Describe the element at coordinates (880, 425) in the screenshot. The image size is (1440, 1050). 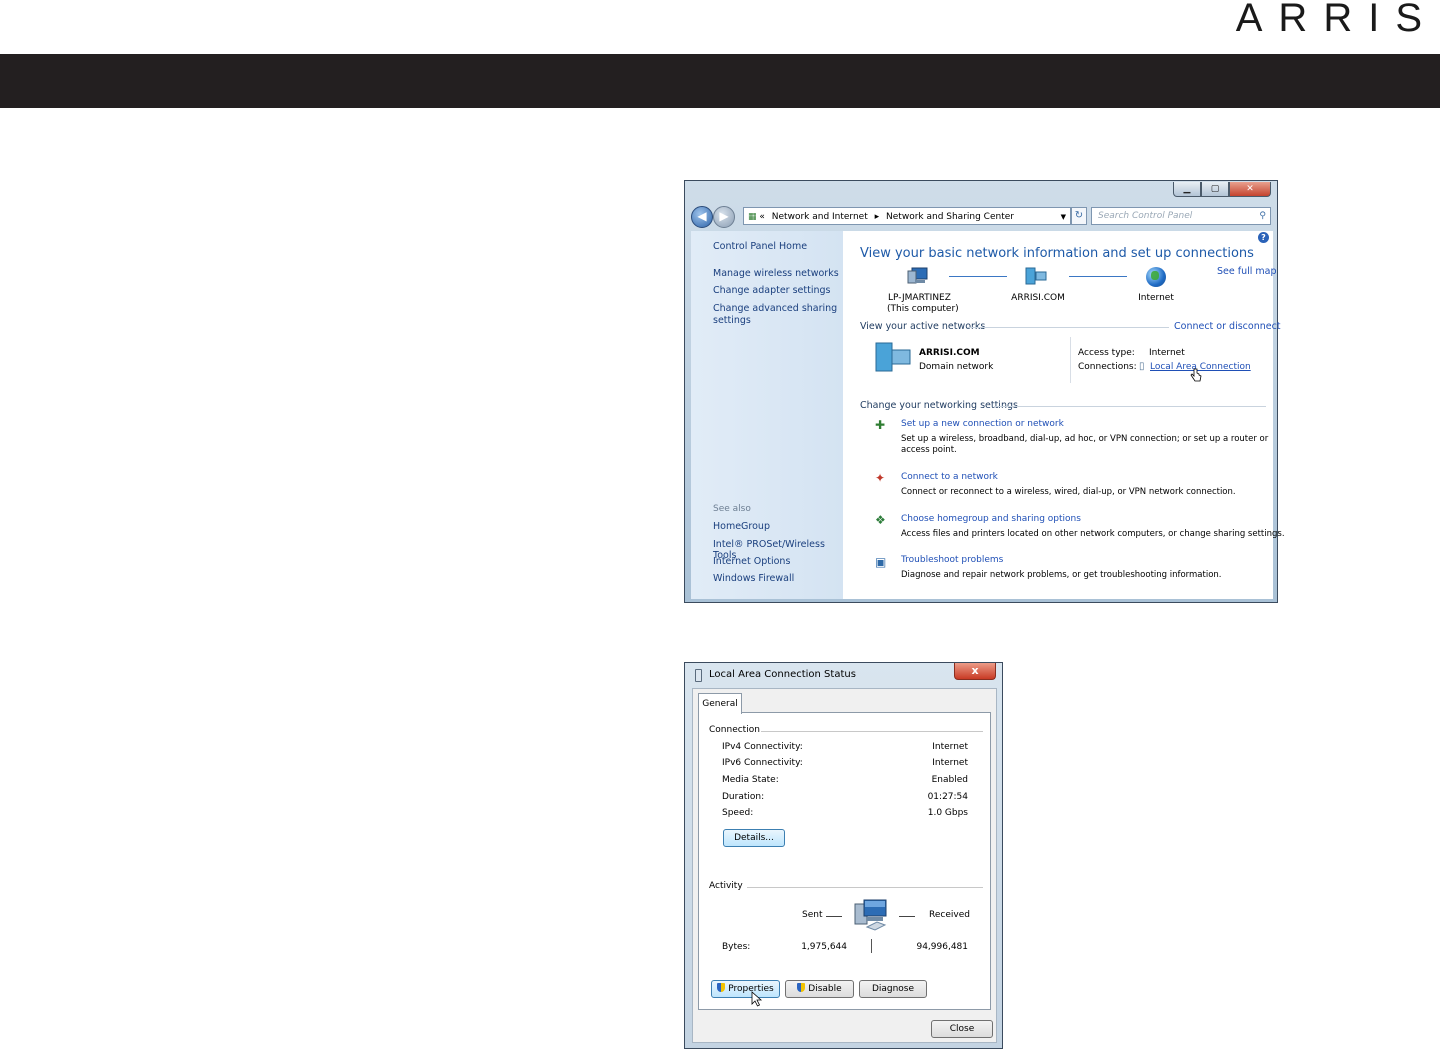
I see `new-connection-icon: ✚` at that location.